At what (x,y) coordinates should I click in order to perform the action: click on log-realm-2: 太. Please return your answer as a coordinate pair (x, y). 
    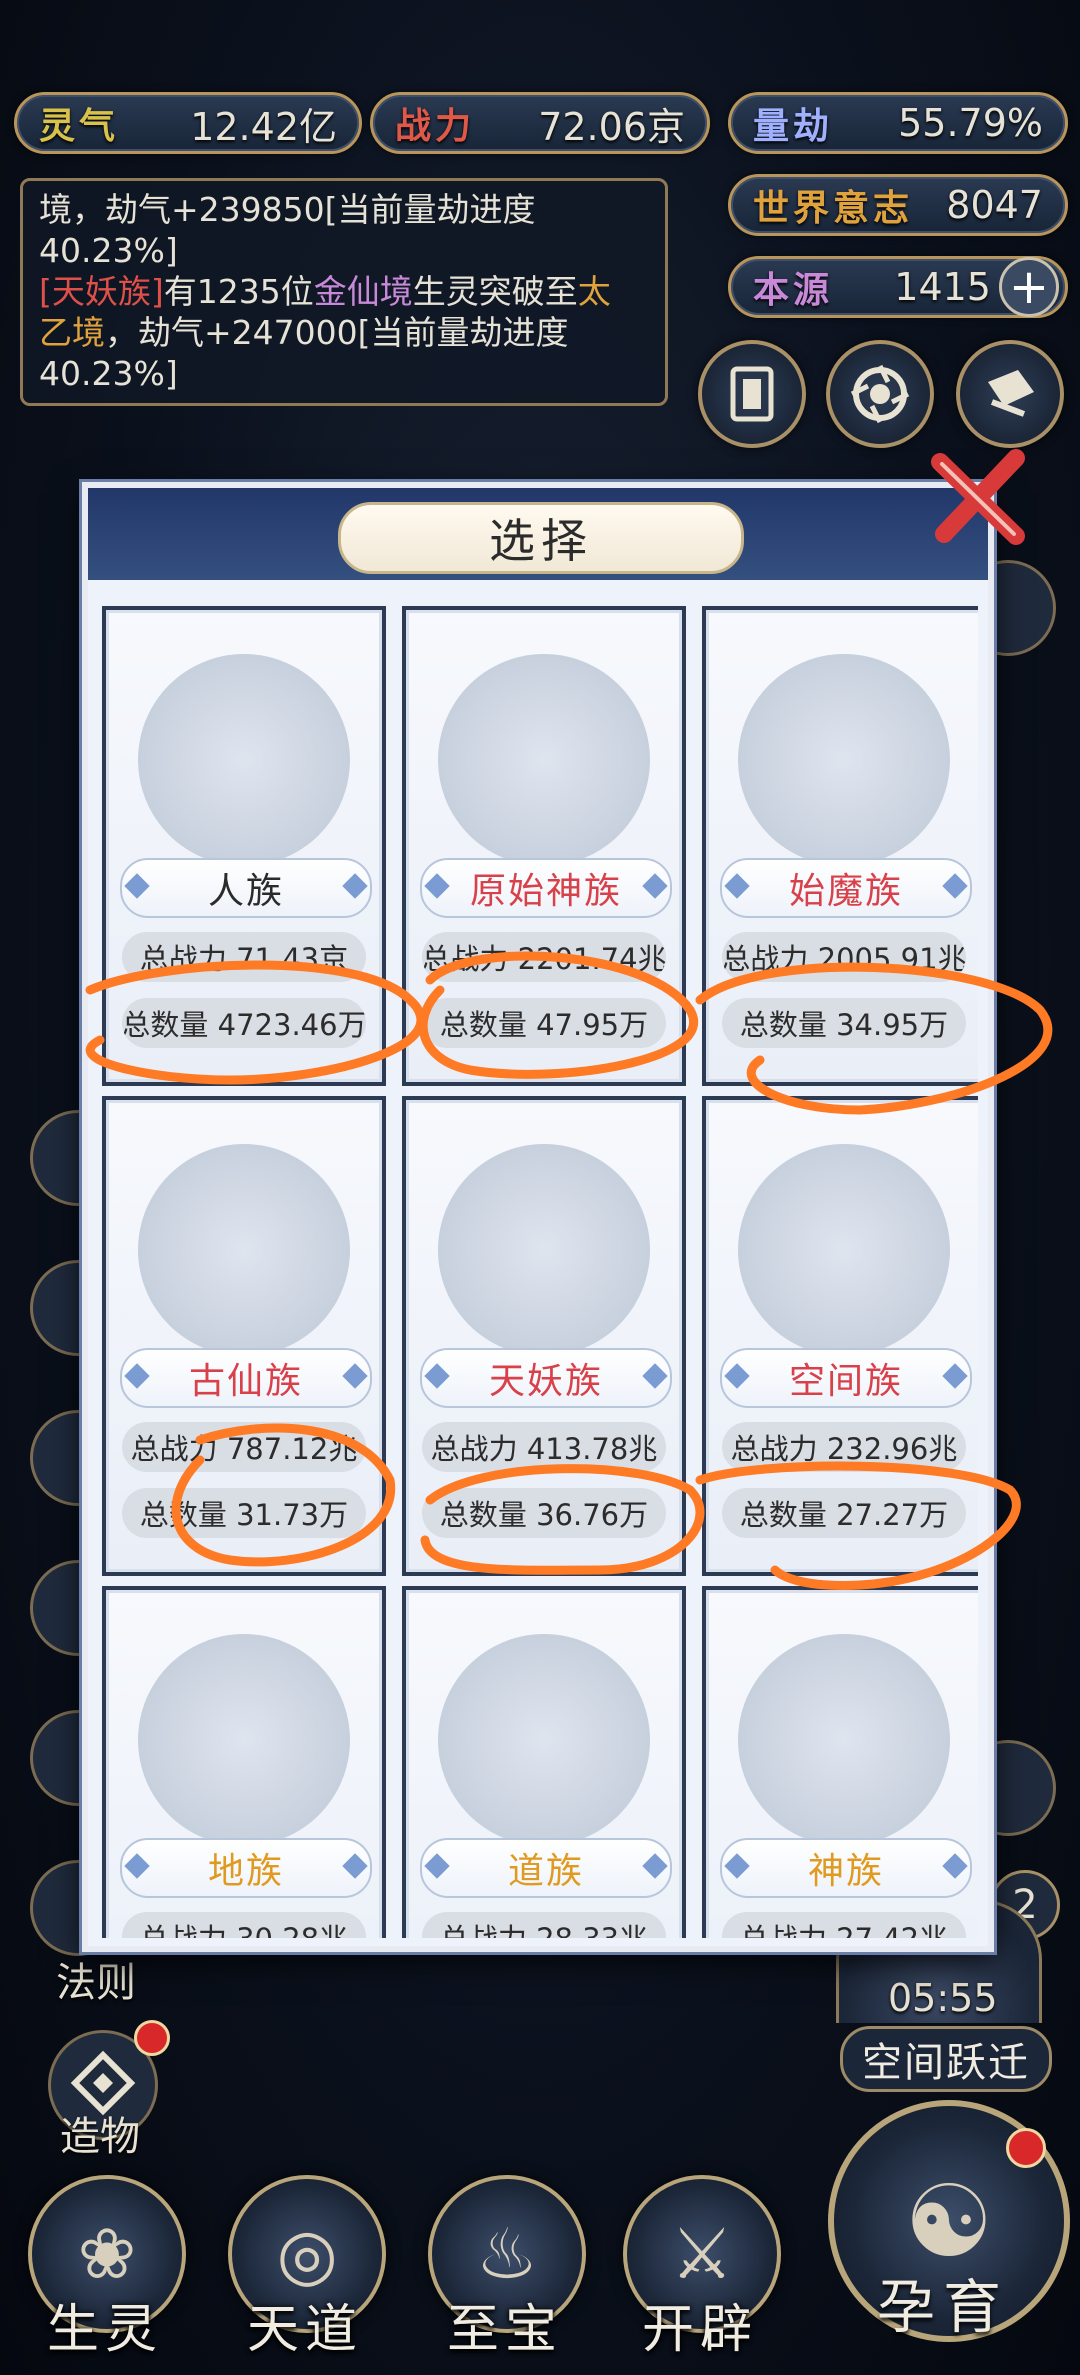
    Looking at the image, I should click on (594, 291).